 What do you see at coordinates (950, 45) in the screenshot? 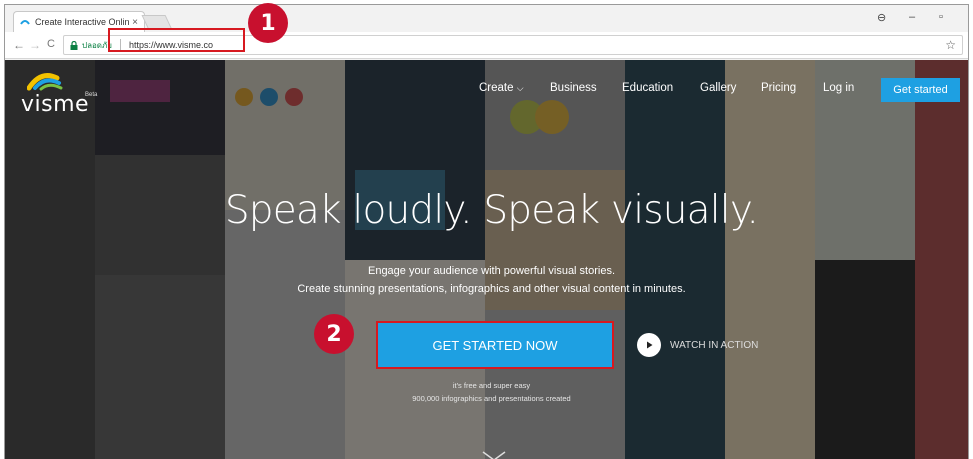
I see `bookmark-star-icon: ☆` at bounding box center [950, 45].